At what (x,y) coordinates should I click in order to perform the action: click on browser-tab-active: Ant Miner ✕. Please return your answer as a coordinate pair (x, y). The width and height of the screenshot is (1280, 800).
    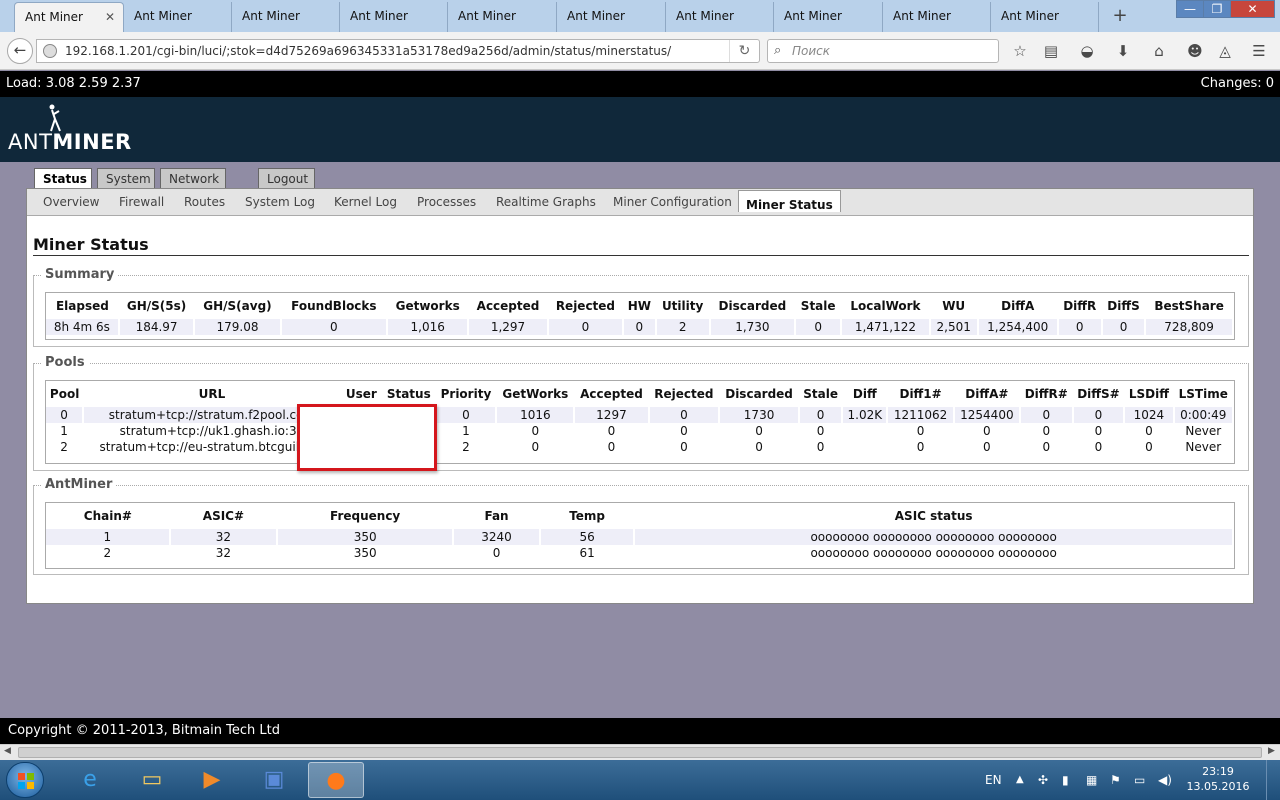
    Looking at the image, I should click on (69, 17).